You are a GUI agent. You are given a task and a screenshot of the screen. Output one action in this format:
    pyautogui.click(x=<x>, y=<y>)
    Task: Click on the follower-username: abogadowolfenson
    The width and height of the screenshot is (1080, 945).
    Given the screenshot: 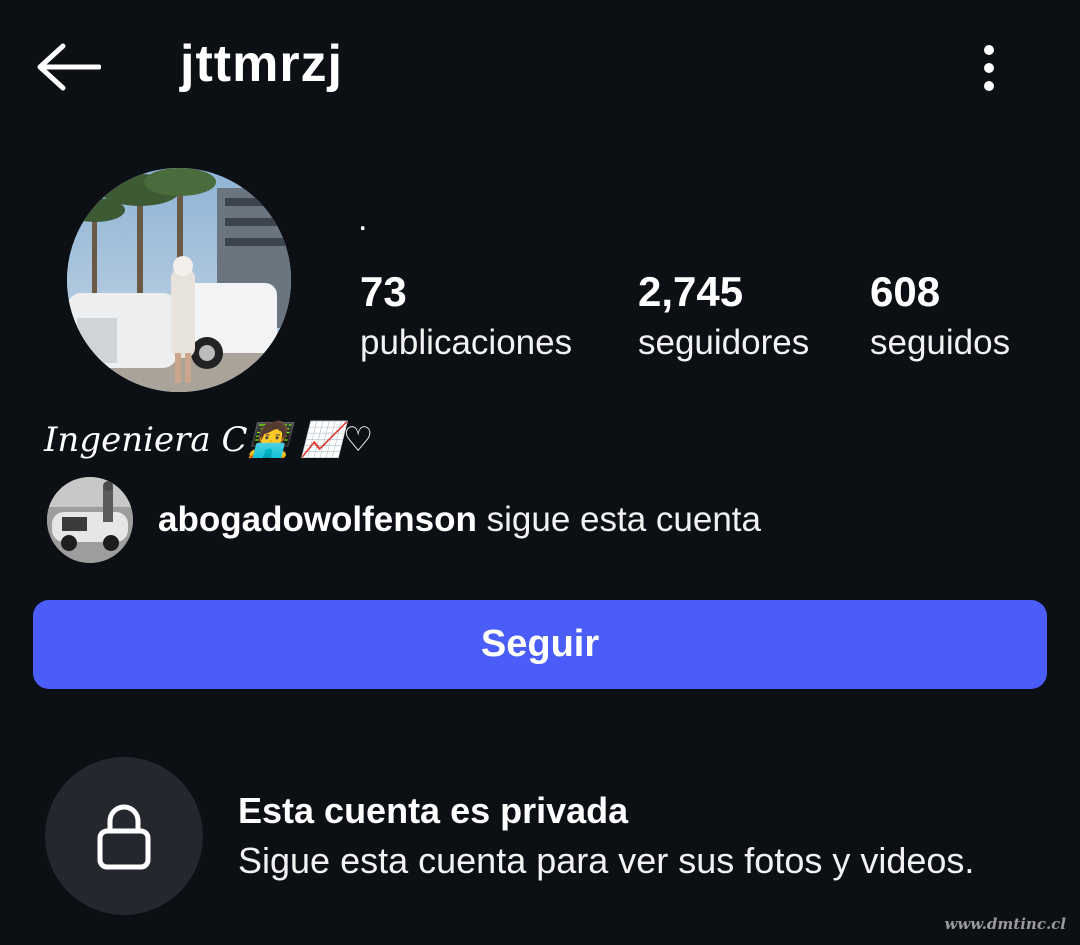 What is the action you would take?
    pyautogui.click(x=317, y=519)
    